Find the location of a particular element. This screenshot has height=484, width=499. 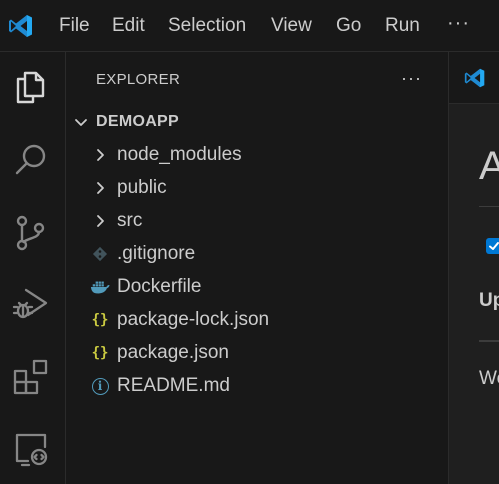

menu-selection: Selection is located at coordinates (207, 26).